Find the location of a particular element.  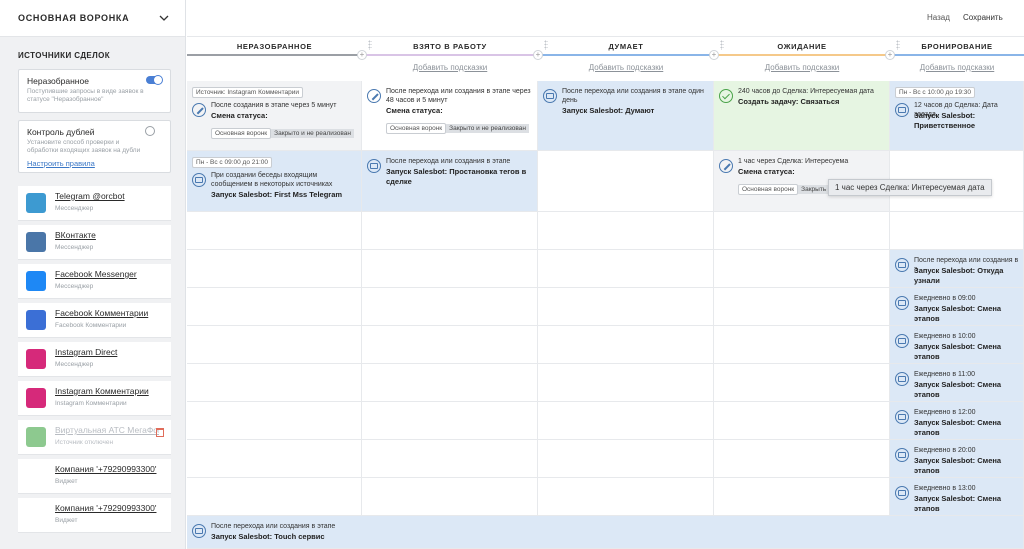

column-title: ДУМАЕТ is located at coordinates (626, 46).